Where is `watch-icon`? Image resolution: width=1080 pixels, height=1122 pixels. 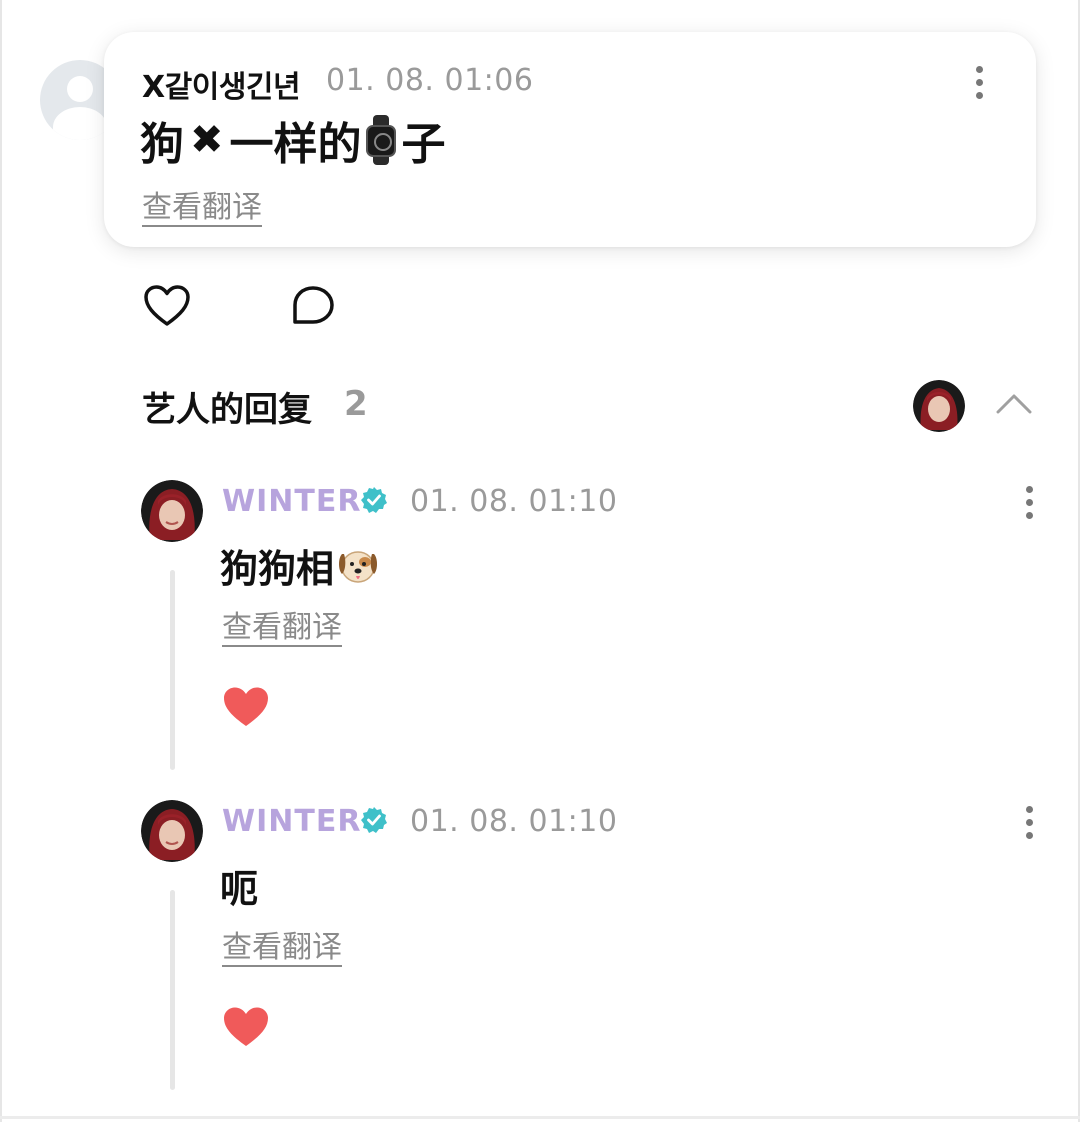
watch-icon is located at coordinates (380, 140).